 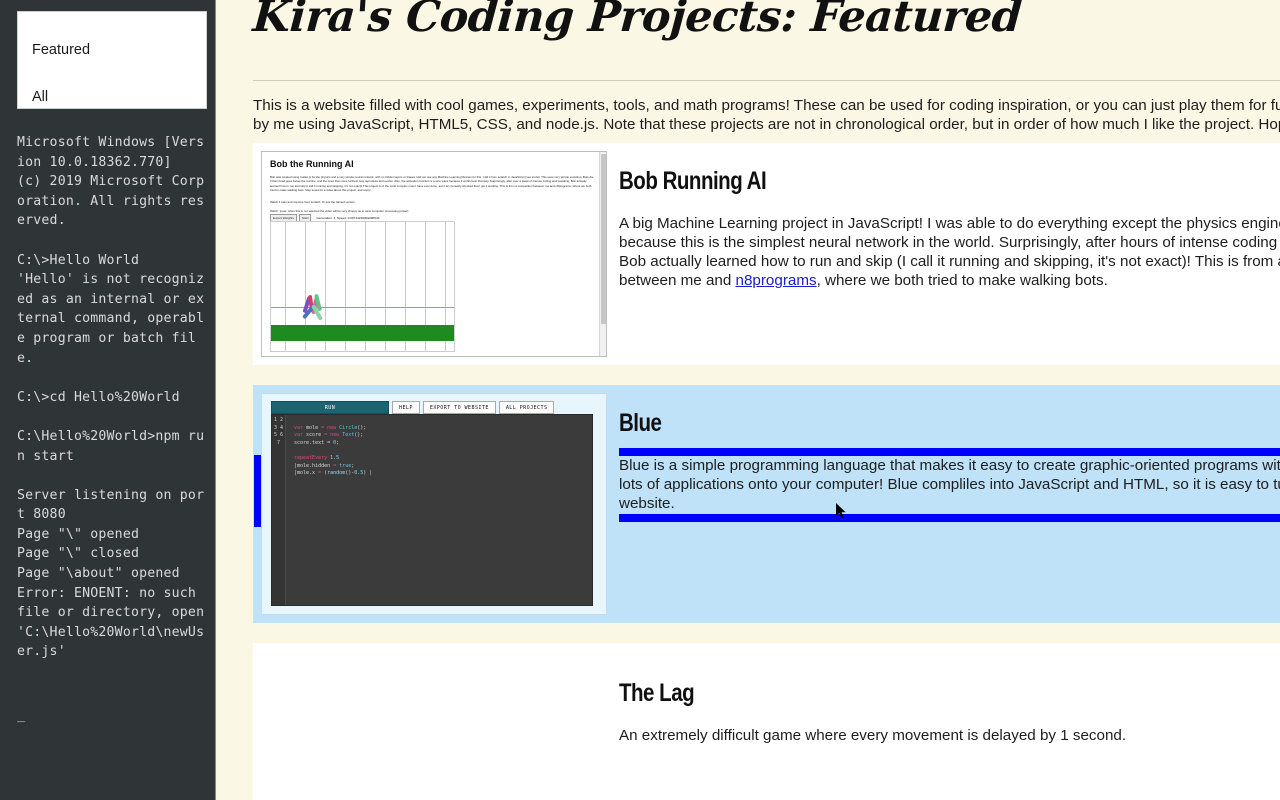 What do you see at coordinates (949, 518) in the screenshot?
I see `selection-highlight-bottom` at bounding box center [949, 518].